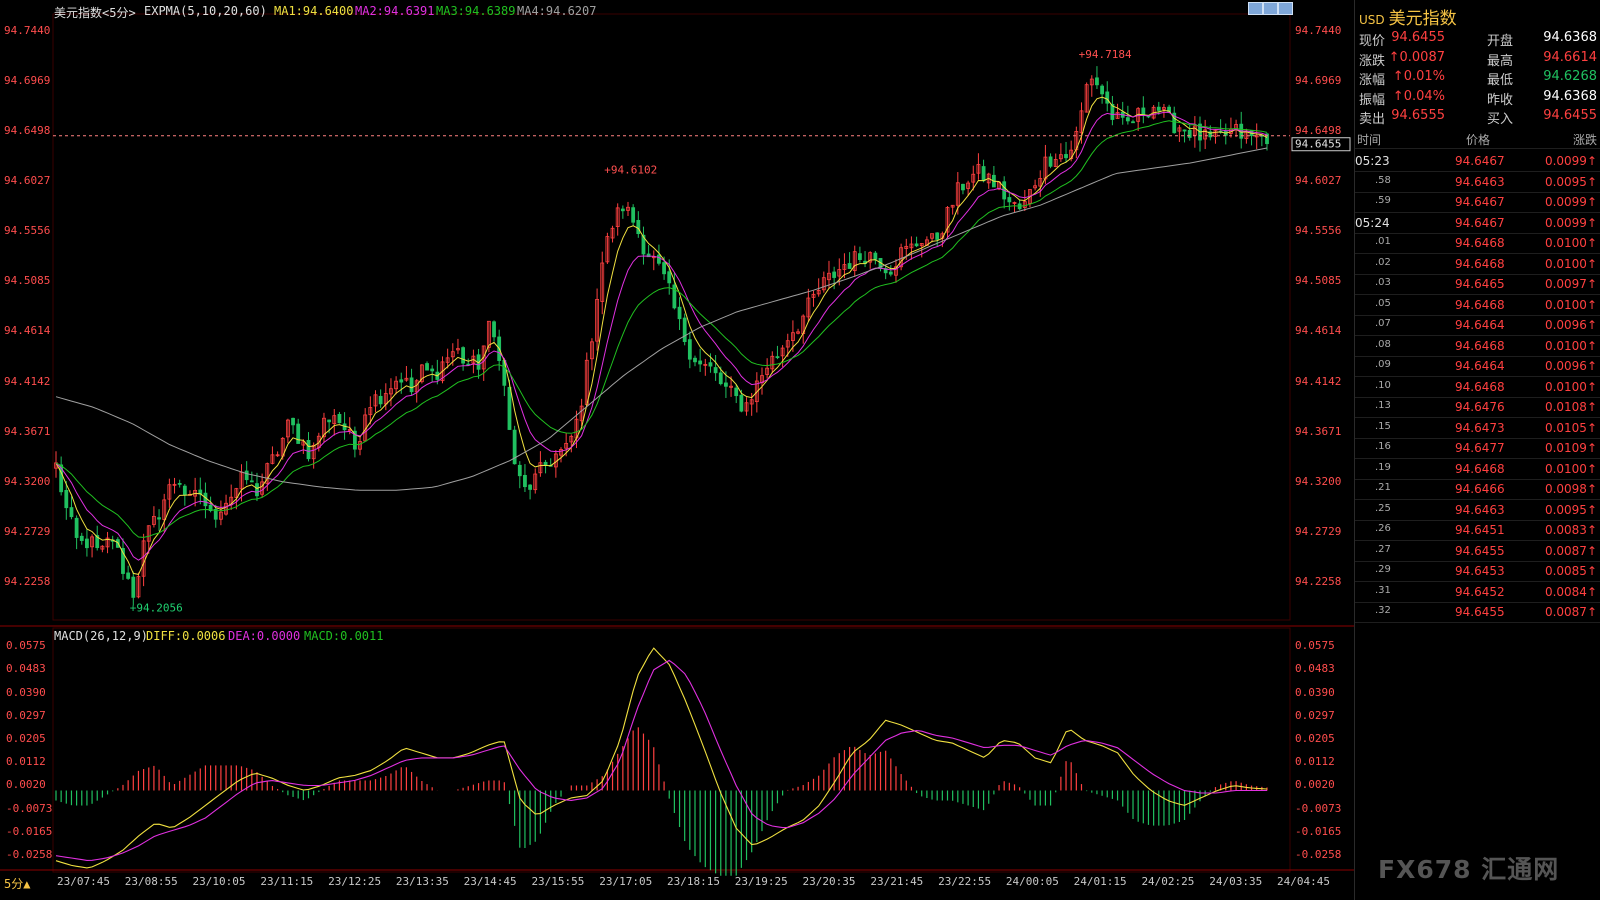  Describe the element at coordinates (1477, 469) in the screenshot. I see `tick-row: .19 94.6468 0.0100↑` at that location.